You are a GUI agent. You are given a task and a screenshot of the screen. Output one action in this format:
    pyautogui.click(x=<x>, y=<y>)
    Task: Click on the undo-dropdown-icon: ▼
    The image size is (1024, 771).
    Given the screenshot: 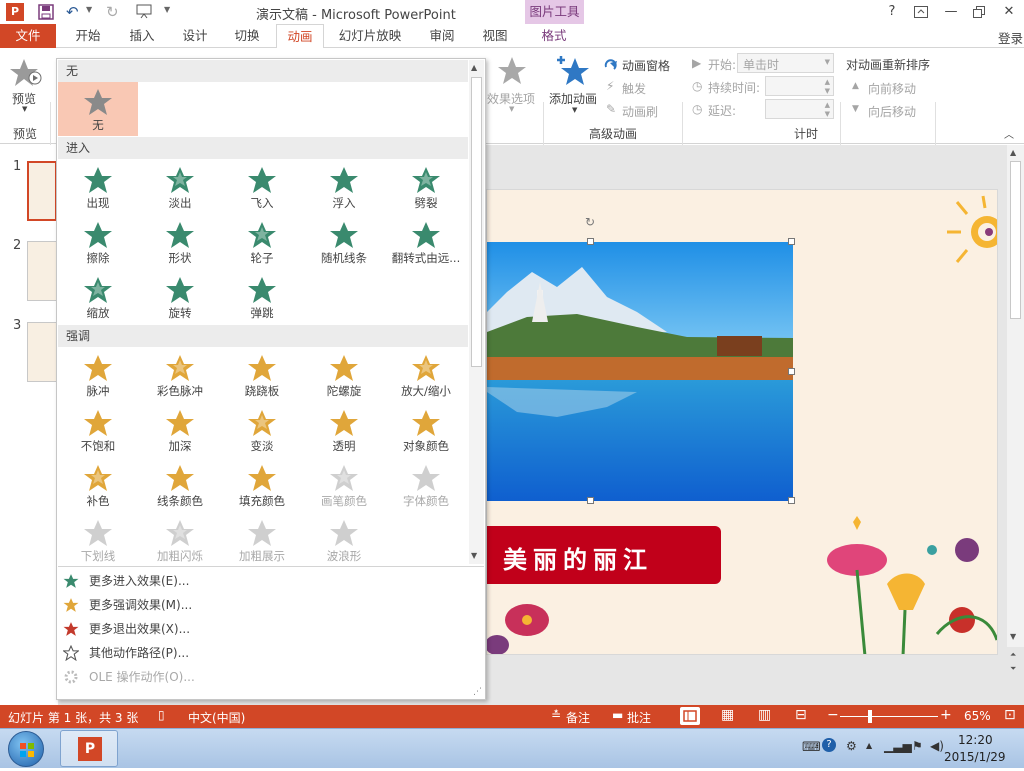 What is the action you would take?
    pyautogui.click(x=89, y=9)
    